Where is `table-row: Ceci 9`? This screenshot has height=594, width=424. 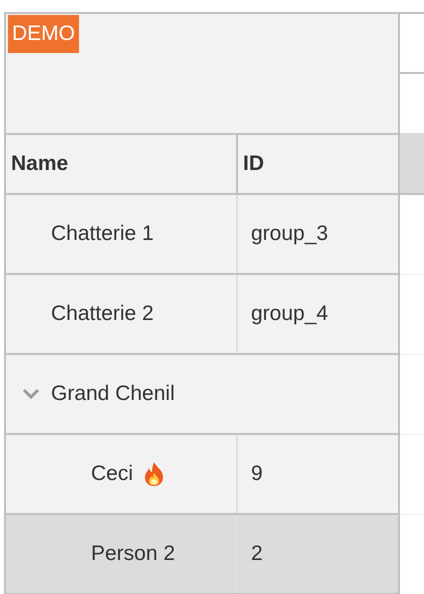 table-row: Ceci 9 is located at coordinates (202, 475).